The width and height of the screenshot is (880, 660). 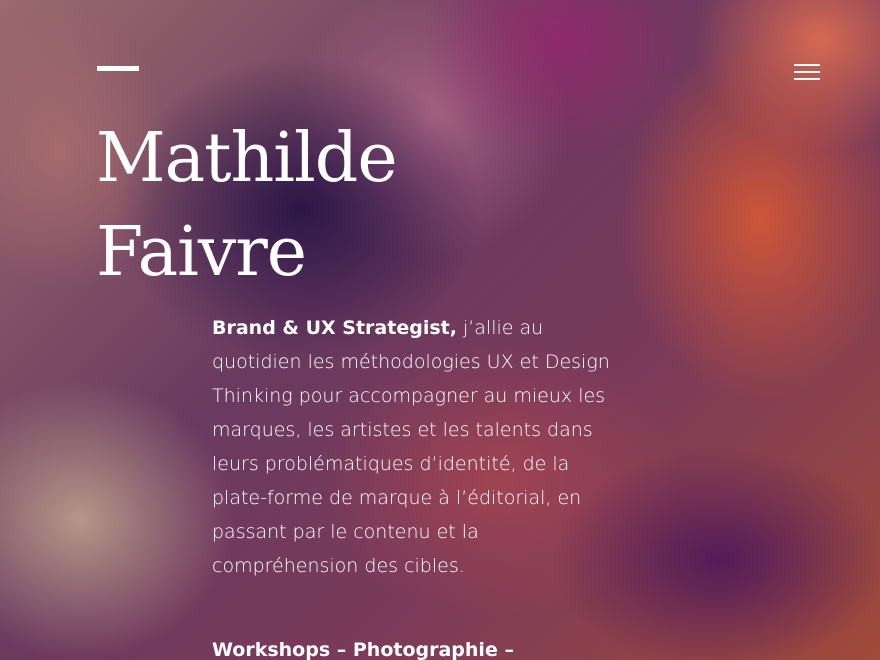 I want to click on hamburger-menu-button, so click(x=807, y=72).